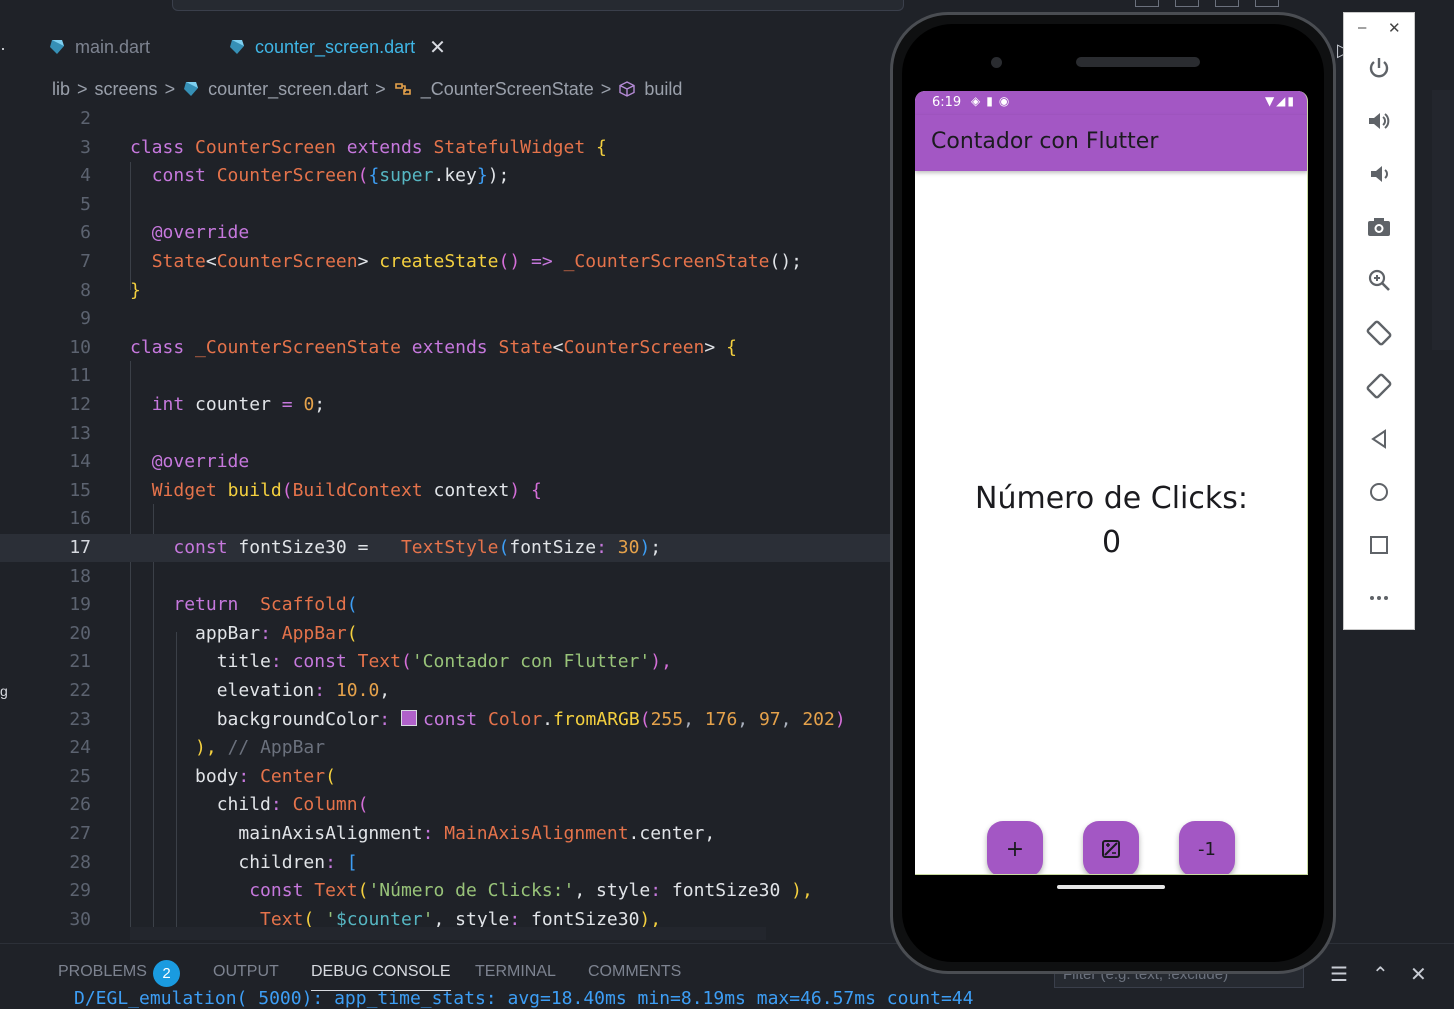 The height and width of the screenshot is (1009, 1454). I want to click on tab-comments: COMMENTS, so click(634, 972).